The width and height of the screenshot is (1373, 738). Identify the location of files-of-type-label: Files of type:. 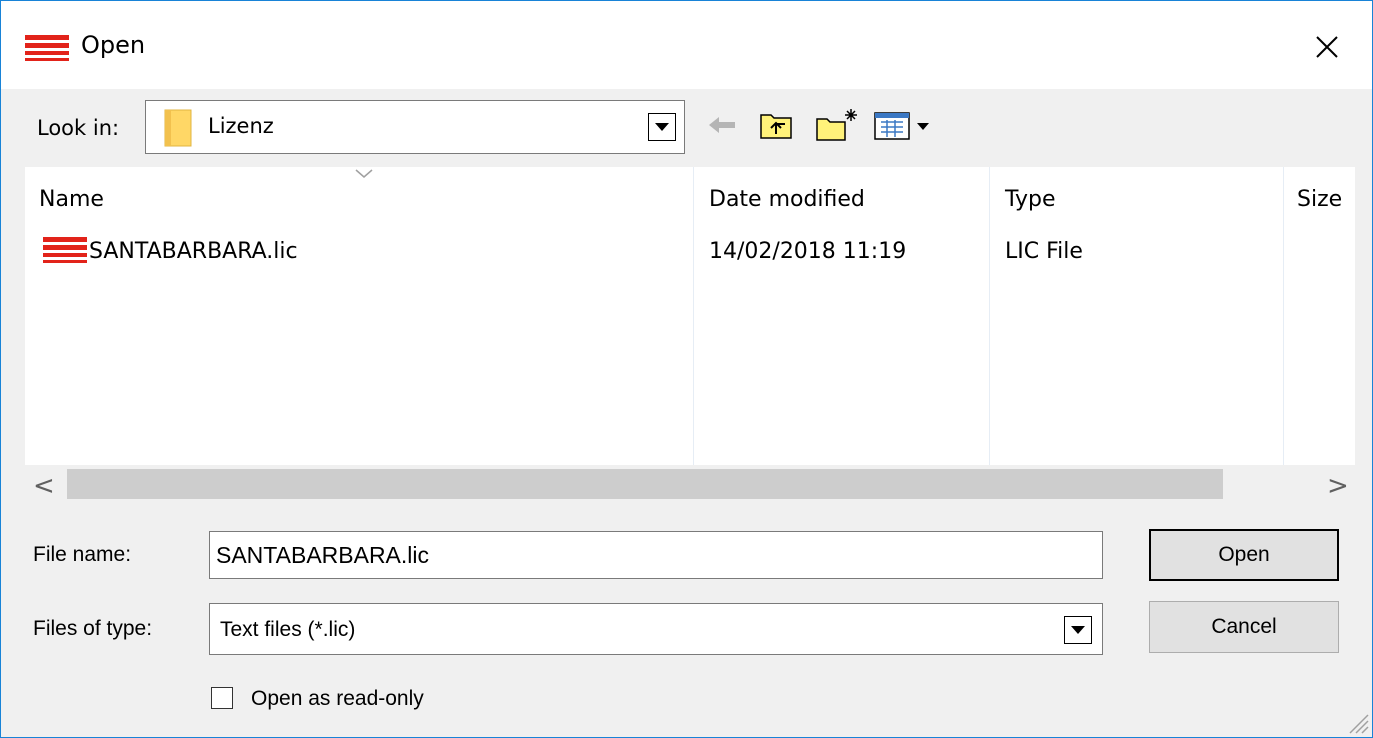
(93, 628).